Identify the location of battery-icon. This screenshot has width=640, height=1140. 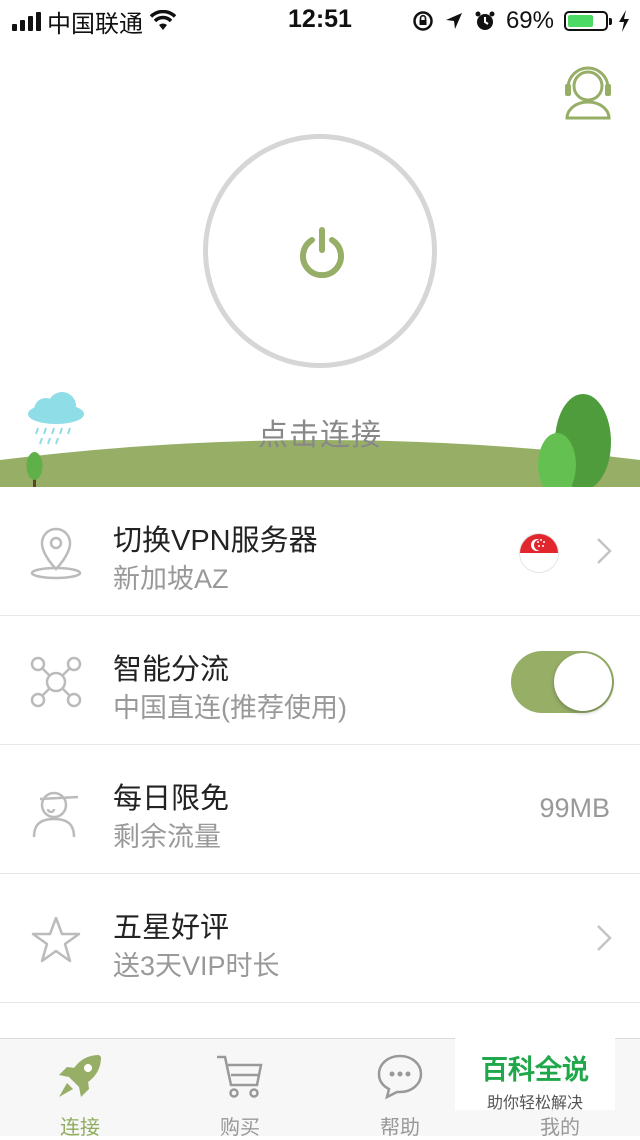
(588, 21).